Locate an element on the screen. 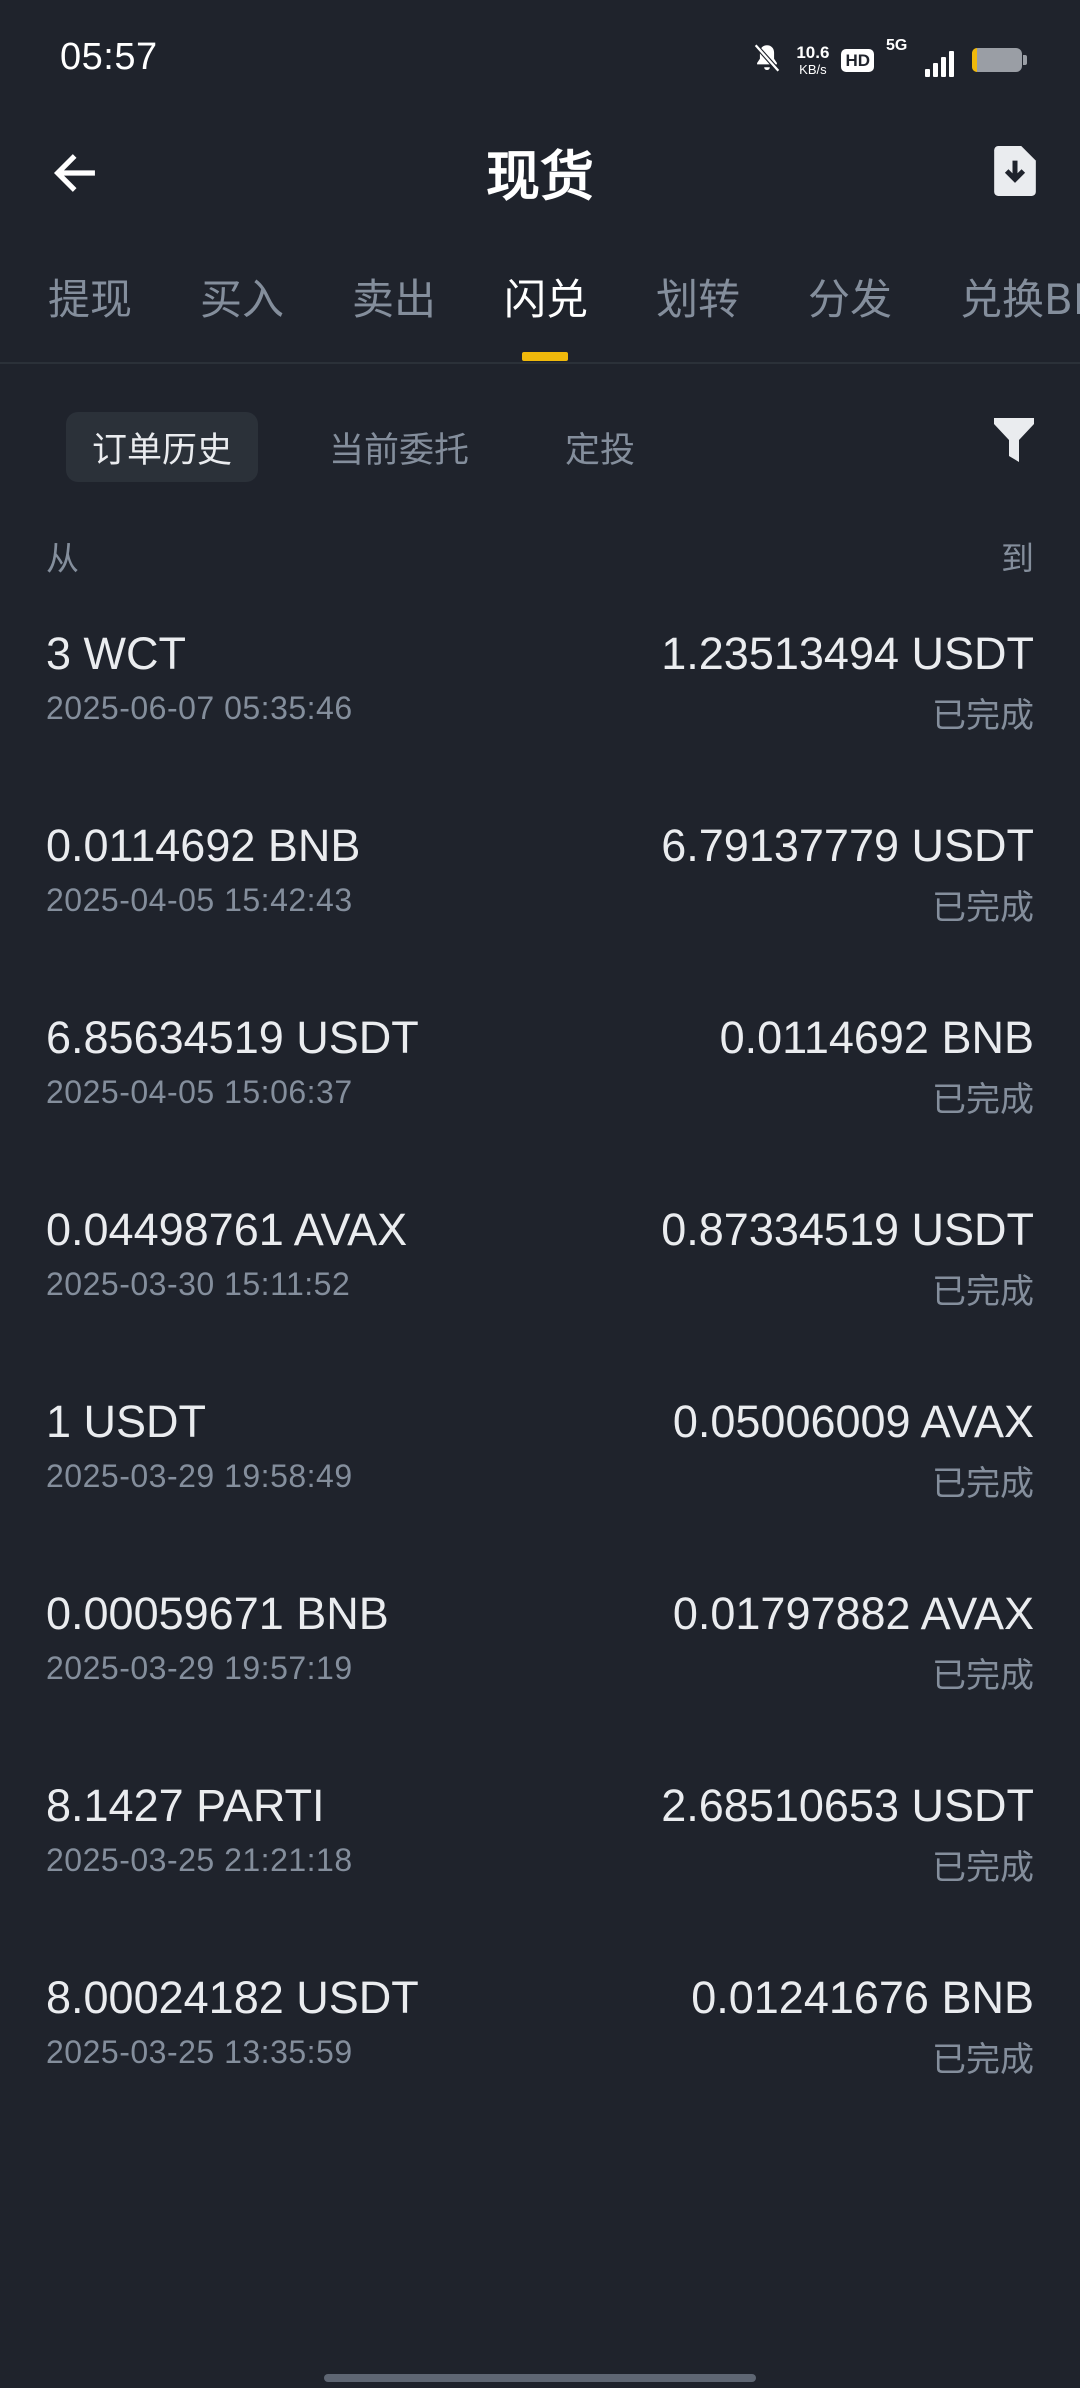 Image resolution: width=1080 pixels, height=2388 pixels. page-title: 现货 is located at coordinates (540, 176).